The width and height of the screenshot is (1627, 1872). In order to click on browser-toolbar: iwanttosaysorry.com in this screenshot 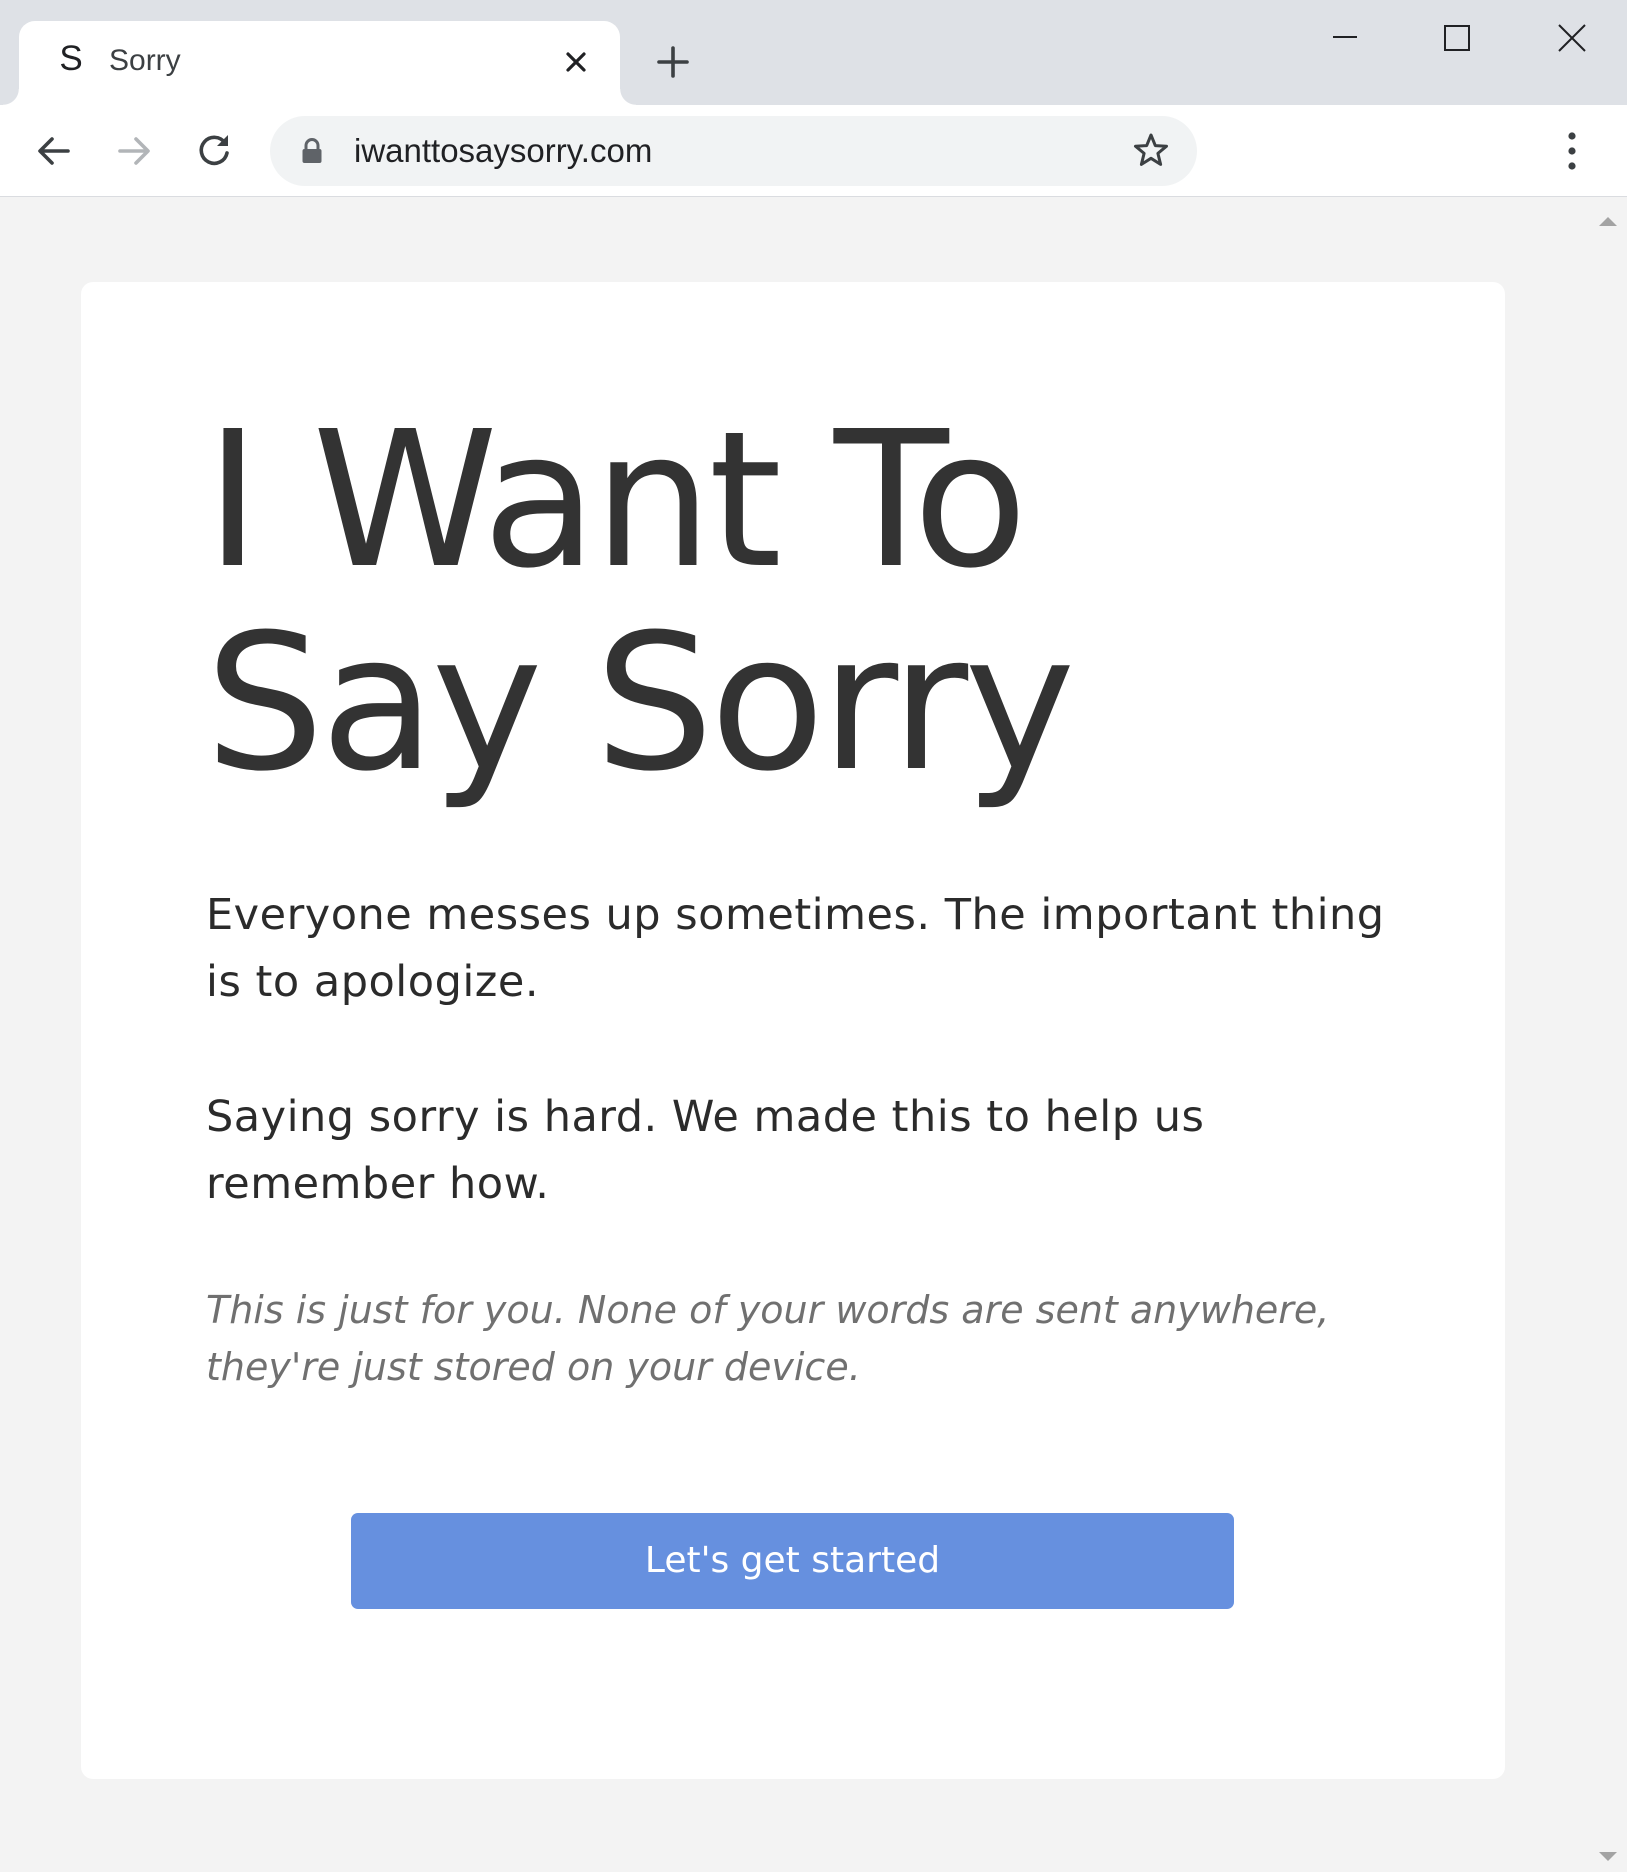, I will do `click(813, 151)`.